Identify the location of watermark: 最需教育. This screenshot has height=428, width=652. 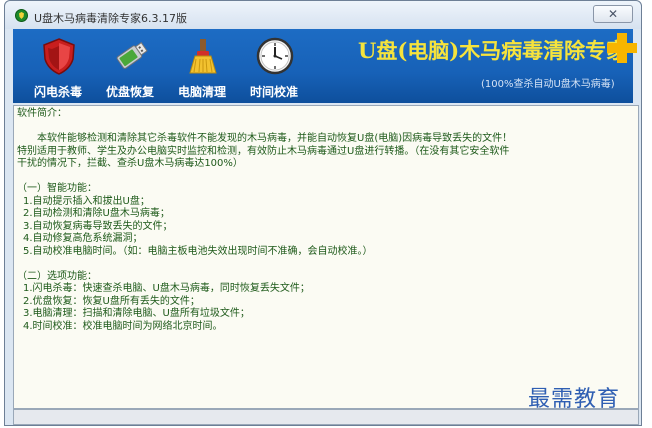
(574, 399).